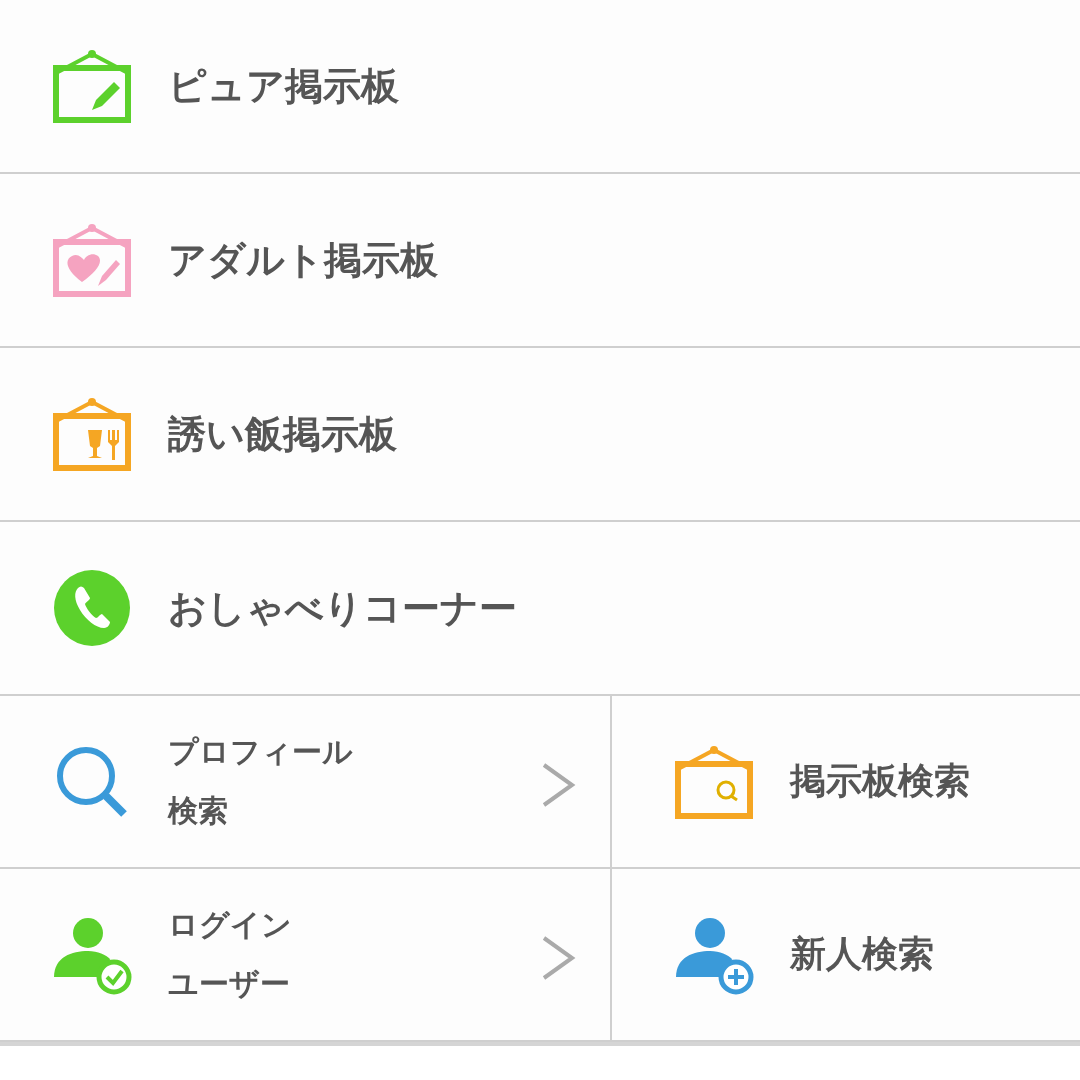  Describe the element at coordinates (306, 782) in the screenshot. I see `menu-tile: プロフィール 検索` at that location.